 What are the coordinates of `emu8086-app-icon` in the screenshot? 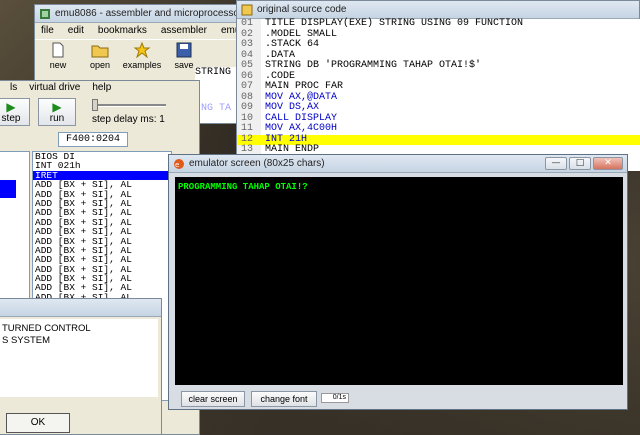 It's located at (45, 13).